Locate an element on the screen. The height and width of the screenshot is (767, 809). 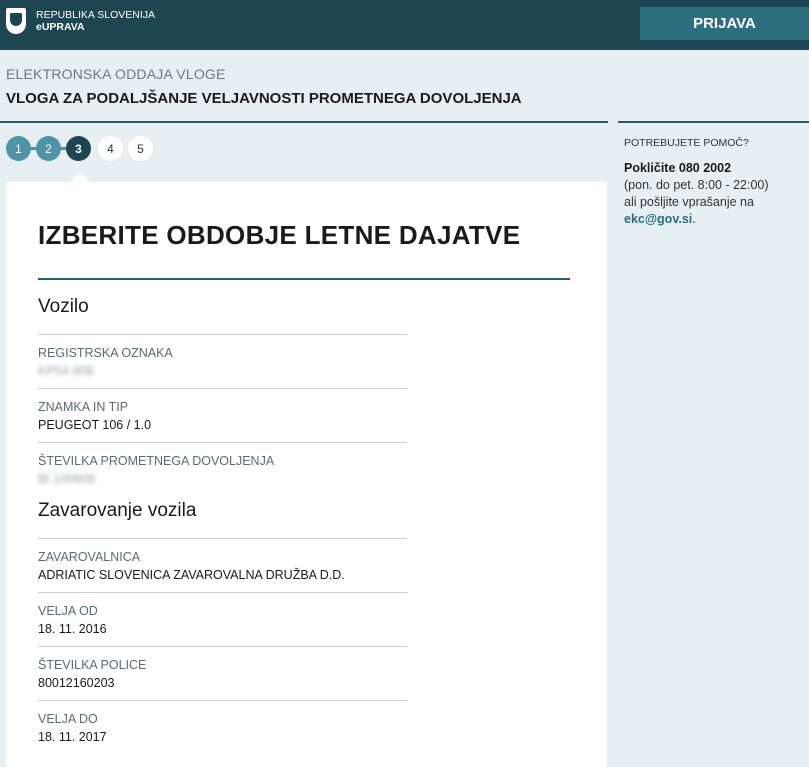
field-value-policy-number: 80012160203 is located at coordinates (76, 683).